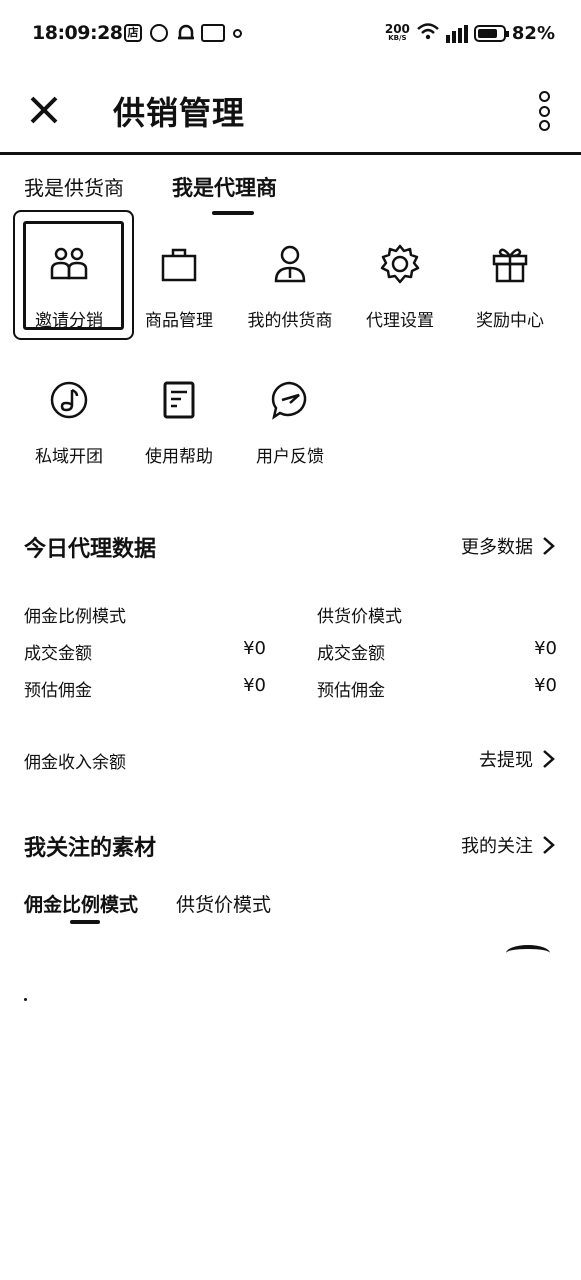 The height and width of the screenshot is (1280, 581). Describe the element at coordinates (491, 33) in the screenshot. I see `battery-icon` at that location.